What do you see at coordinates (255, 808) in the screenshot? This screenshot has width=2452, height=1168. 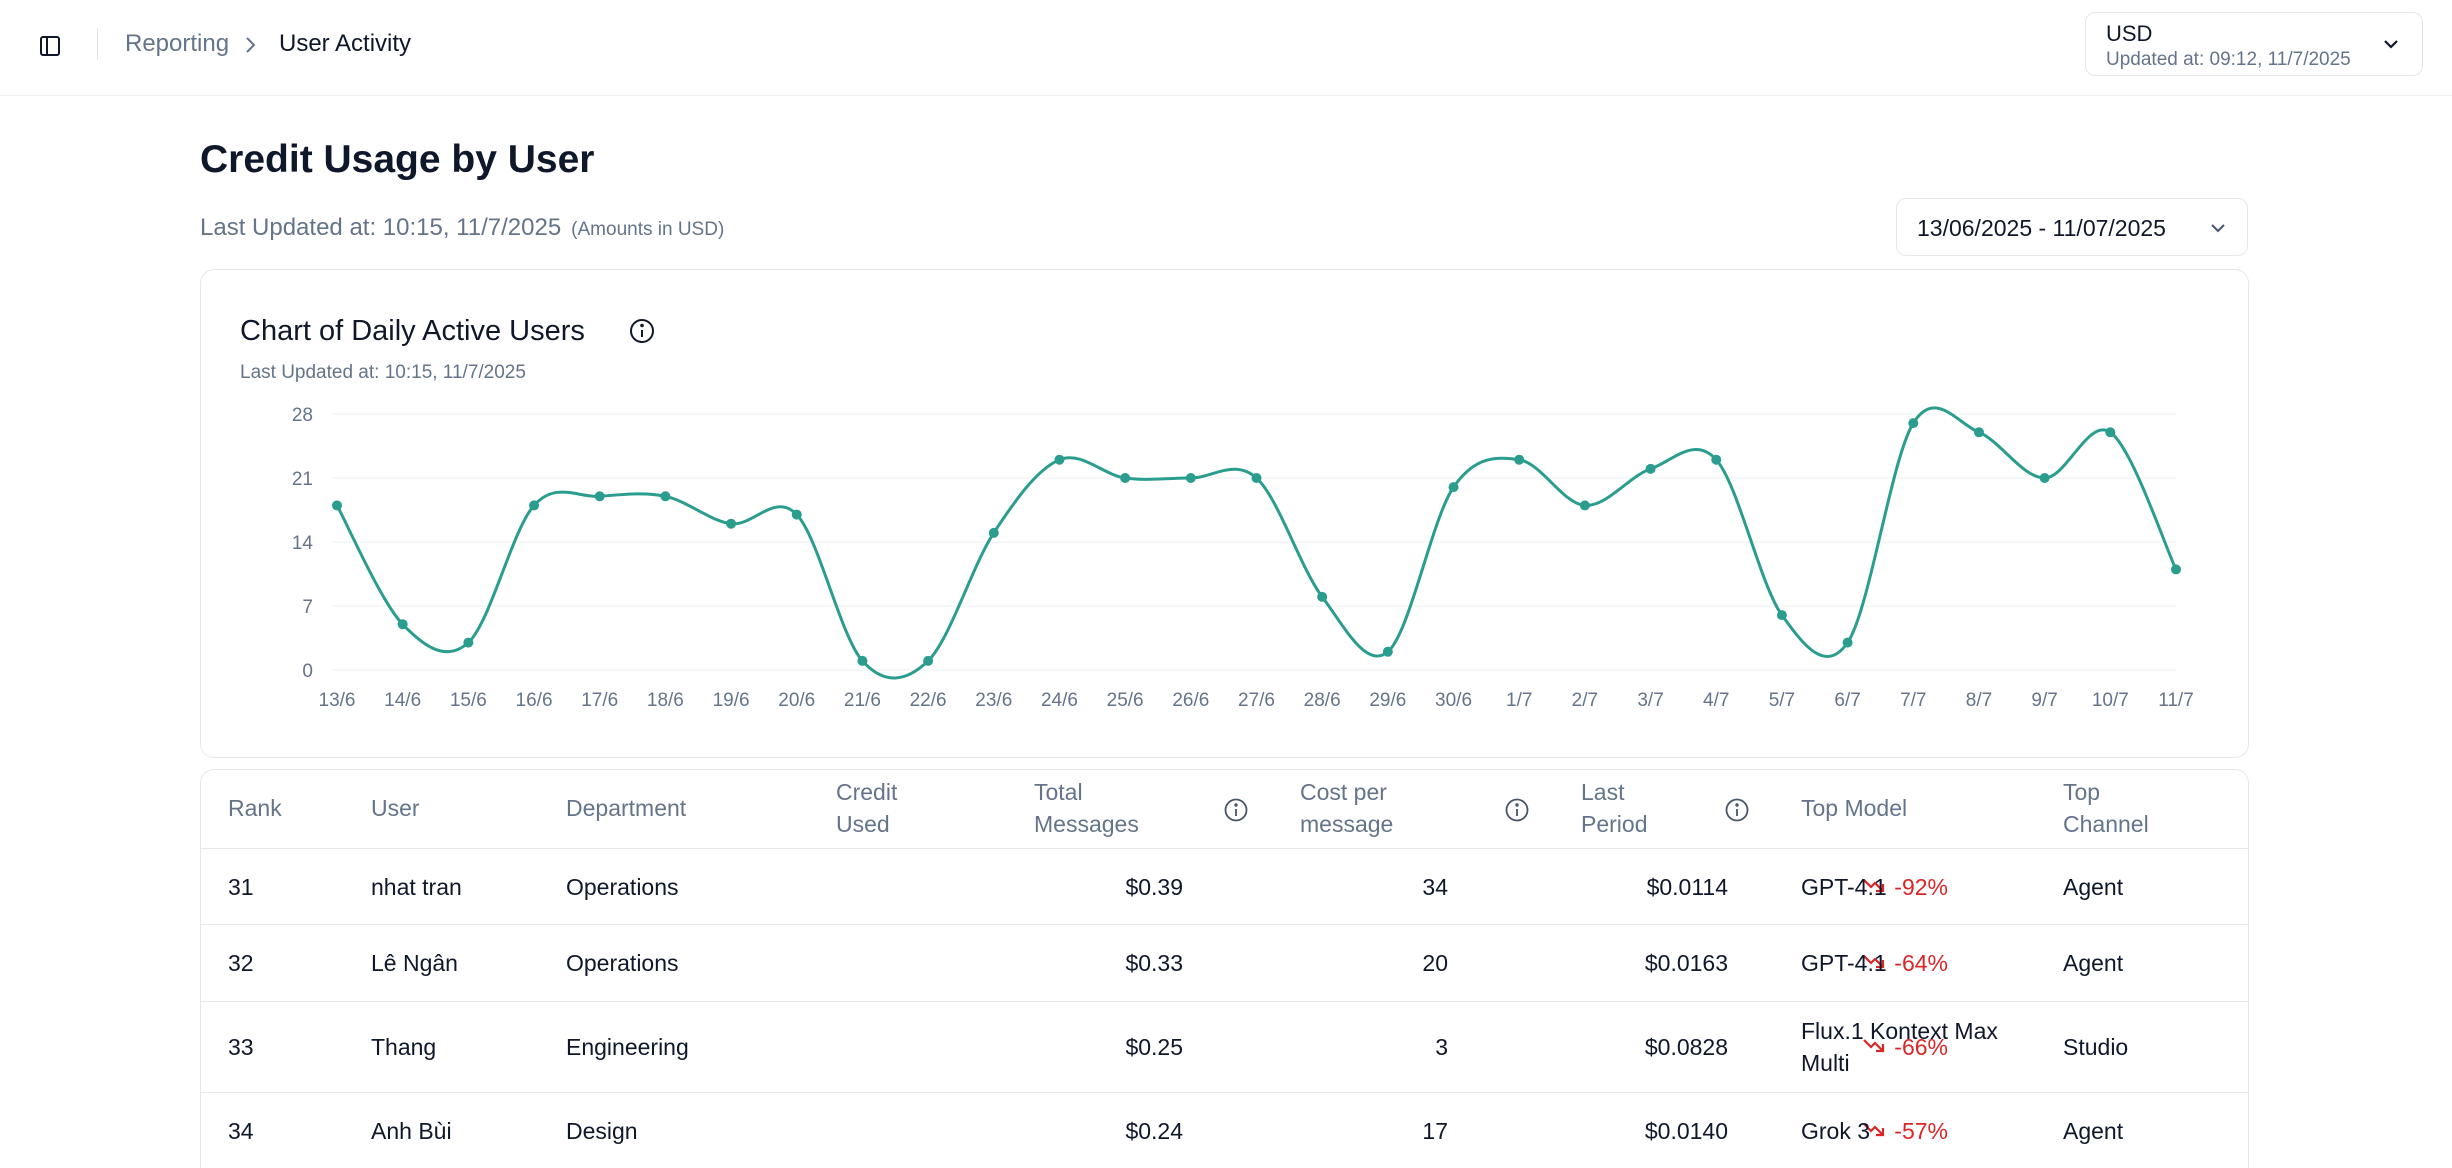 I see `header-rank: Rank` at bounding box center [255, 808].